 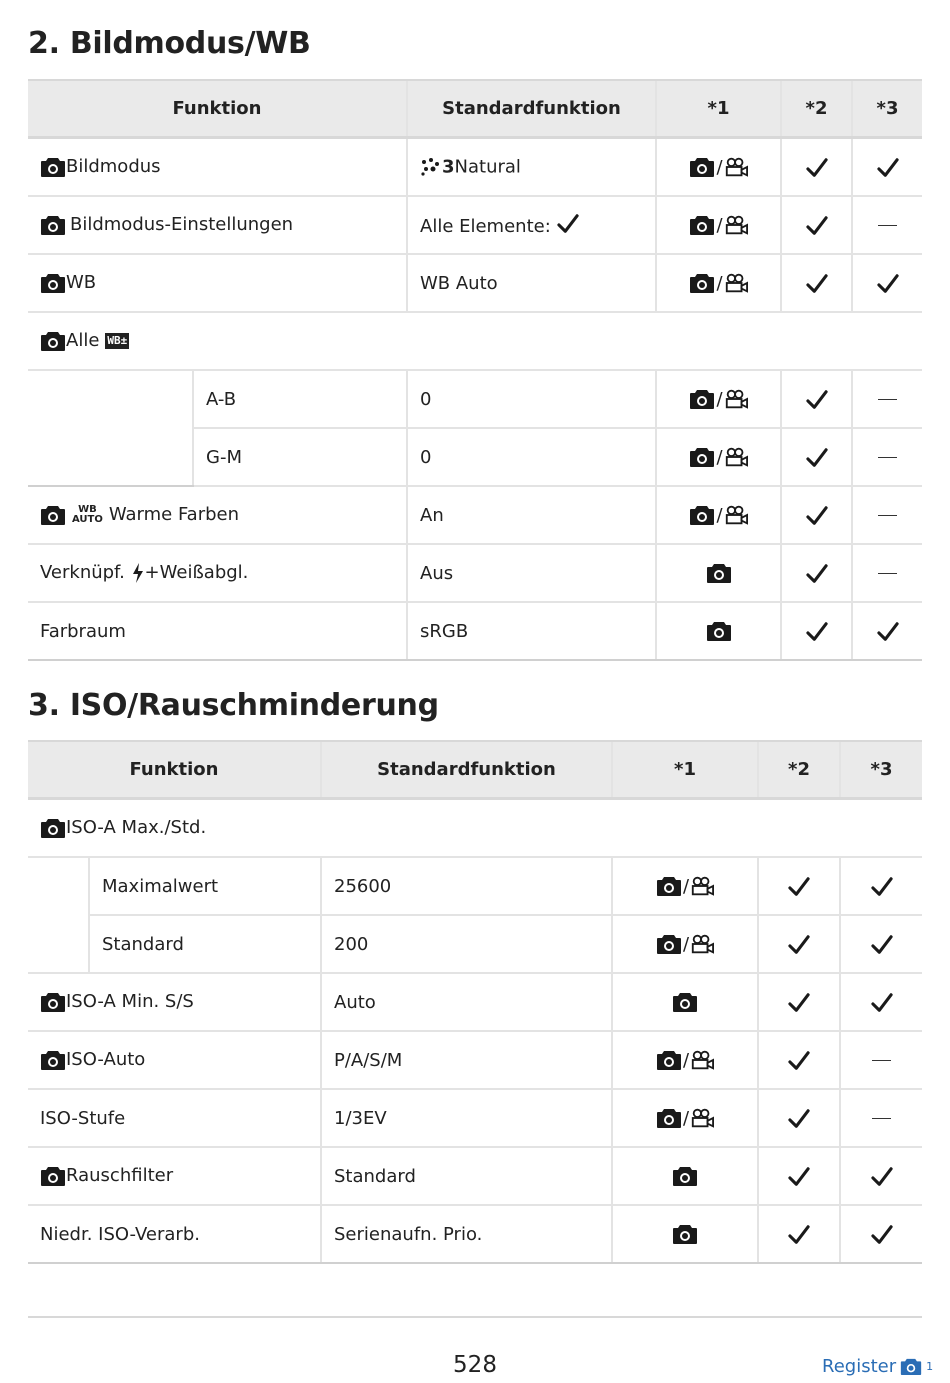 I want to click on table-row: Verknüpf. +Weißabgl. Aus, so click(x=475, y=573).